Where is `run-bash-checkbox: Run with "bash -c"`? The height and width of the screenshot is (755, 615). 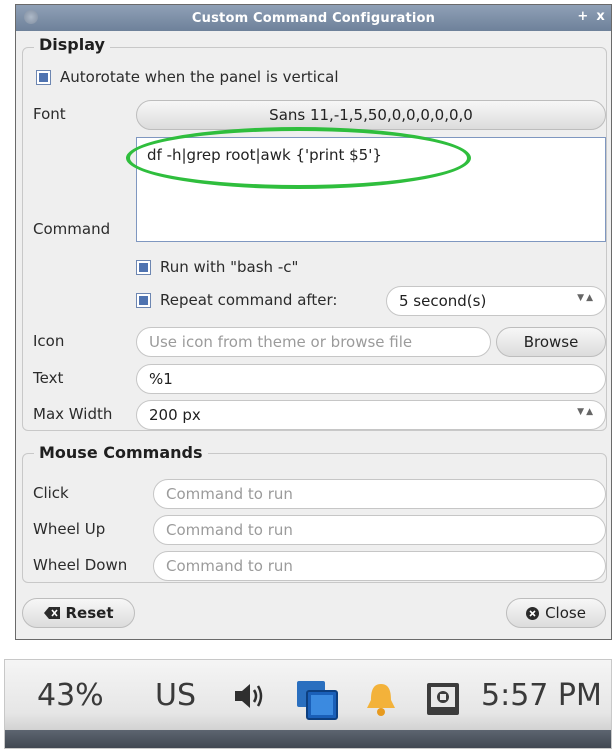 run-bash-checkbox: Run with "bash -c" is located at coordinates (217, 267).